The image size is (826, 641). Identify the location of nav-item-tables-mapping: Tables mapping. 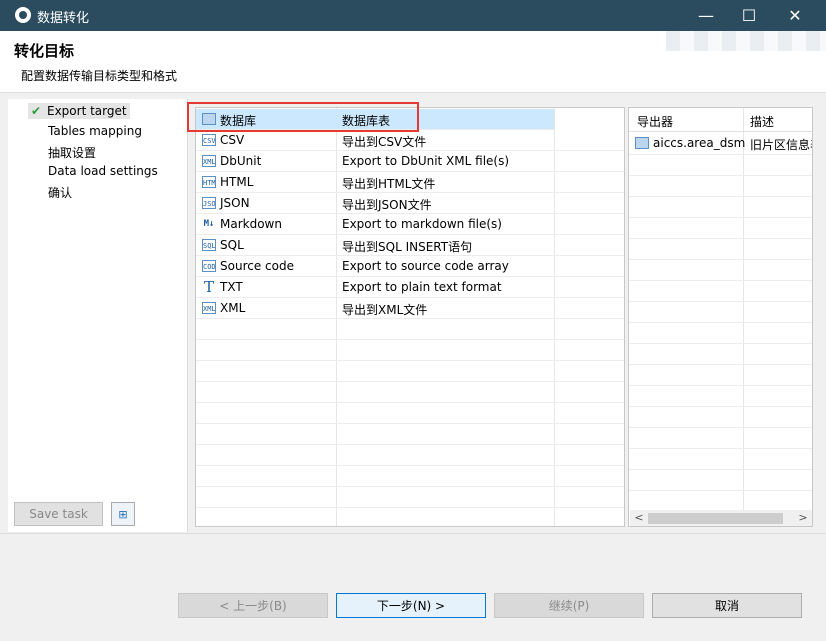
(95, 131).